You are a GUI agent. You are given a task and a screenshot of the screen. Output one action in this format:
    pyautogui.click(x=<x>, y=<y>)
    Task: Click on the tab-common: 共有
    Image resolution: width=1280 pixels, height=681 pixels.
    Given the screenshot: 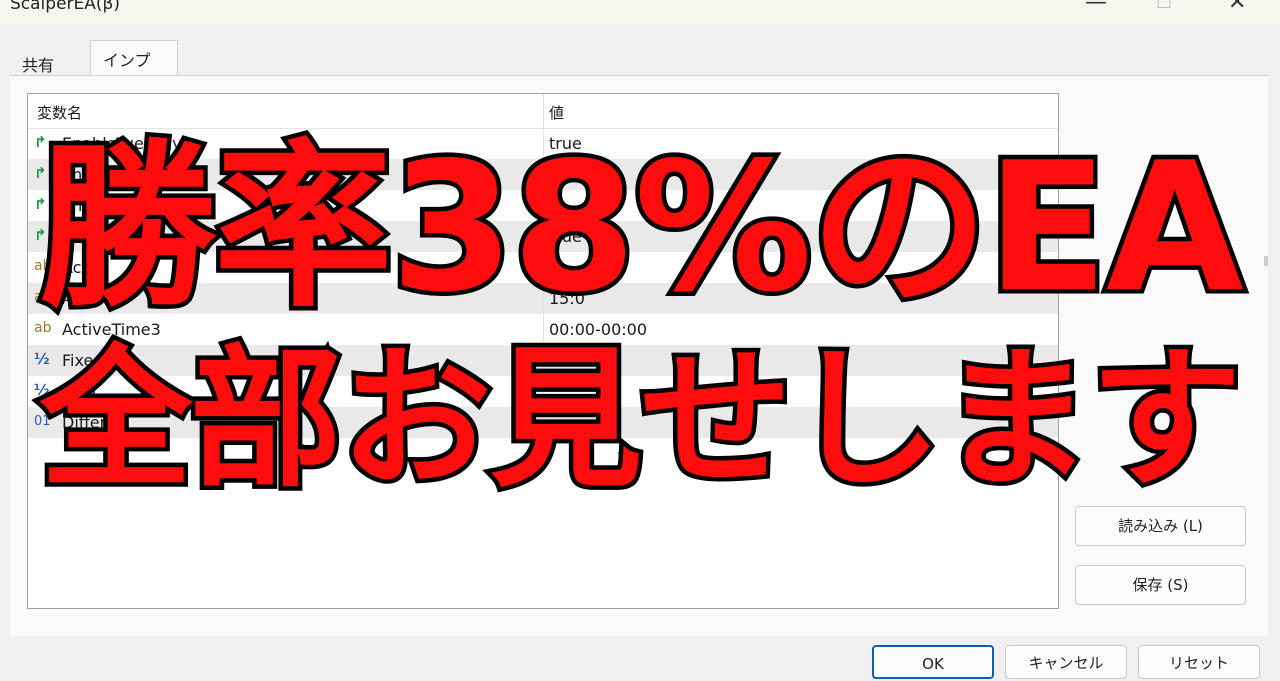 What is the action you would take?
    pyautogui.click(x=49, y=62)
    